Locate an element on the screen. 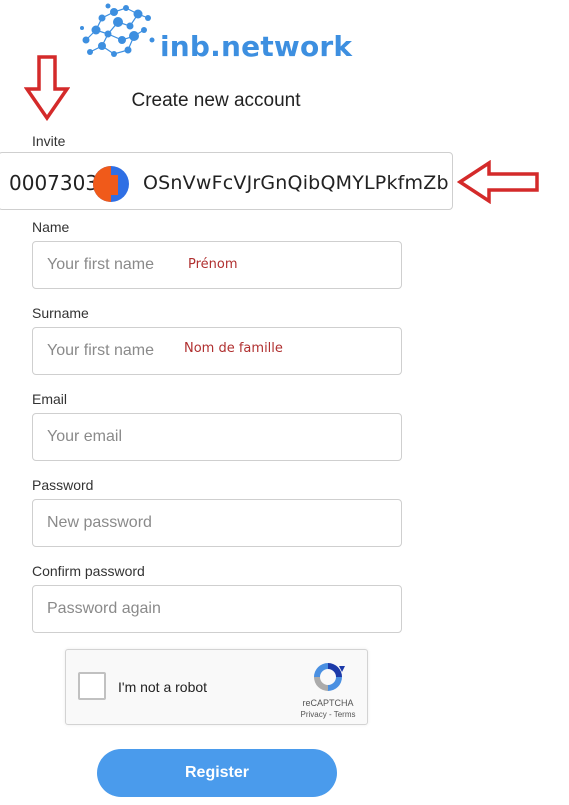  password-label: Password is located at coordinates (63, 485).